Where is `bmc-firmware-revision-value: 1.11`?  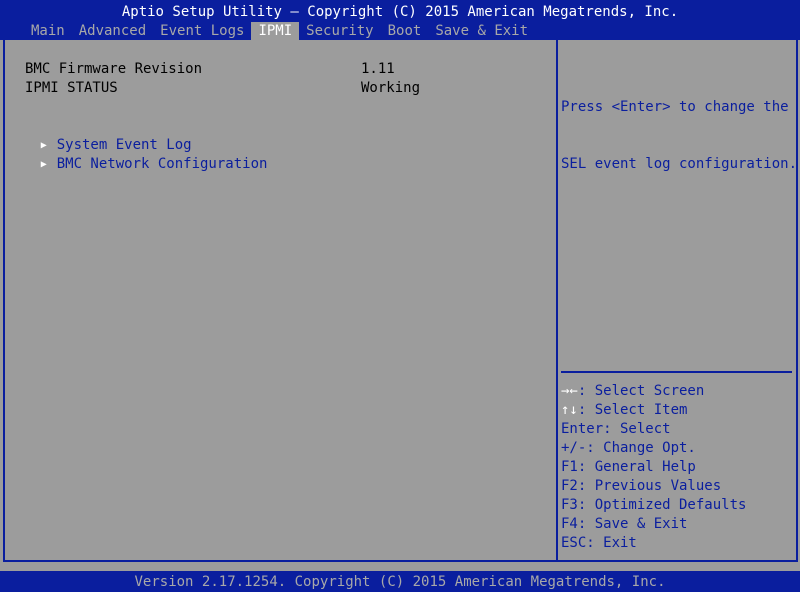
bmc-firmware-revision-value: 1.11 is located at coordinates (378, 69).